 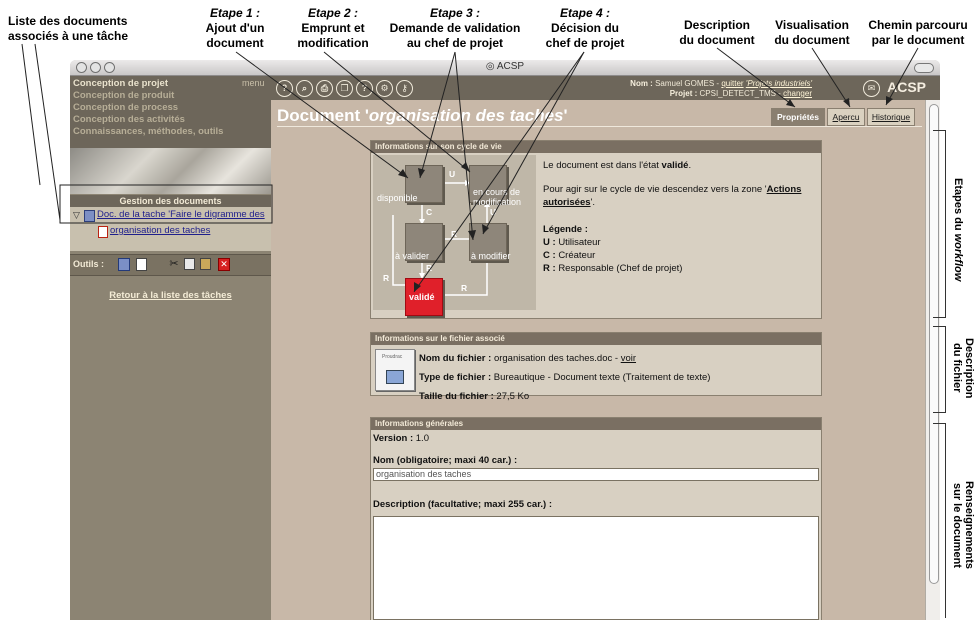 What do you see at coordinates (579, 242) in the screenshot?
I see `legend-value: Utilisateur` at bounding box center [579, 242].